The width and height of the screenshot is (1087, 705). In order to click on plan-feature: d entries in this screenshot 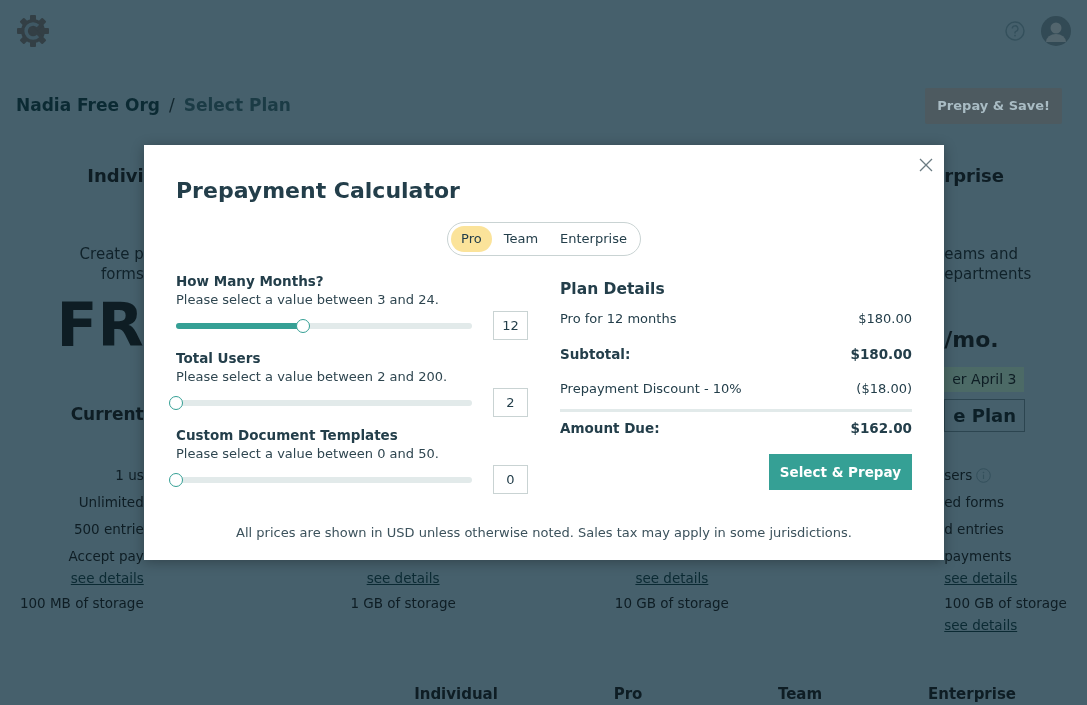, I will do `click(974, 529)`.